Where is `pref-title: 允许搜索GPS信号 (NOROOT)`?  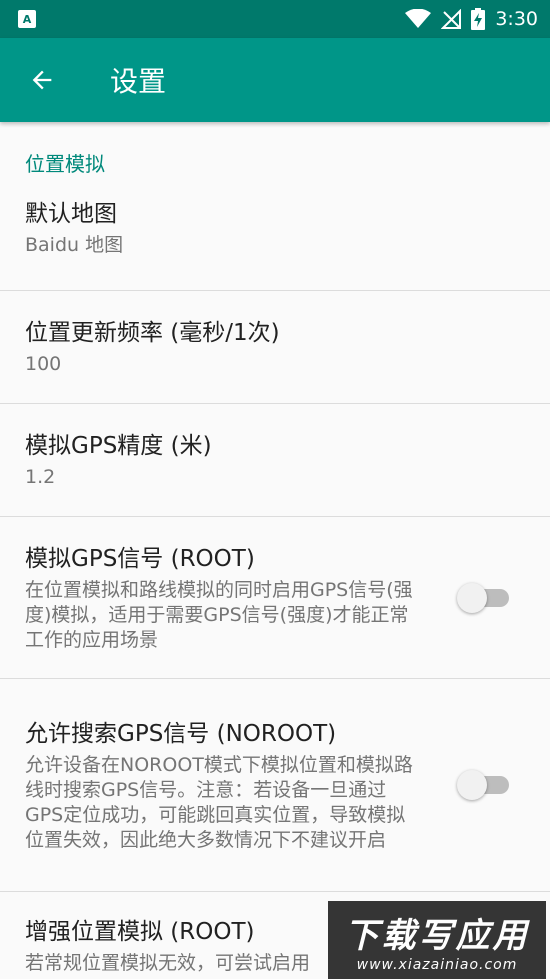
pref-title: 允许搜索GPS信号 (NOROOT) is located at coordinates (181, 733).